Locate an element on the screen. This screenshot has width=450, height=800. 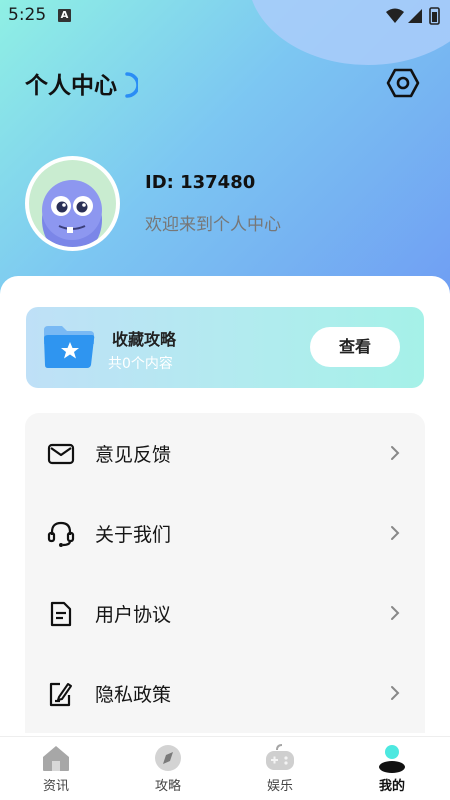
menu-item-label: 意见反馈 is located at coordinates (133, 455).